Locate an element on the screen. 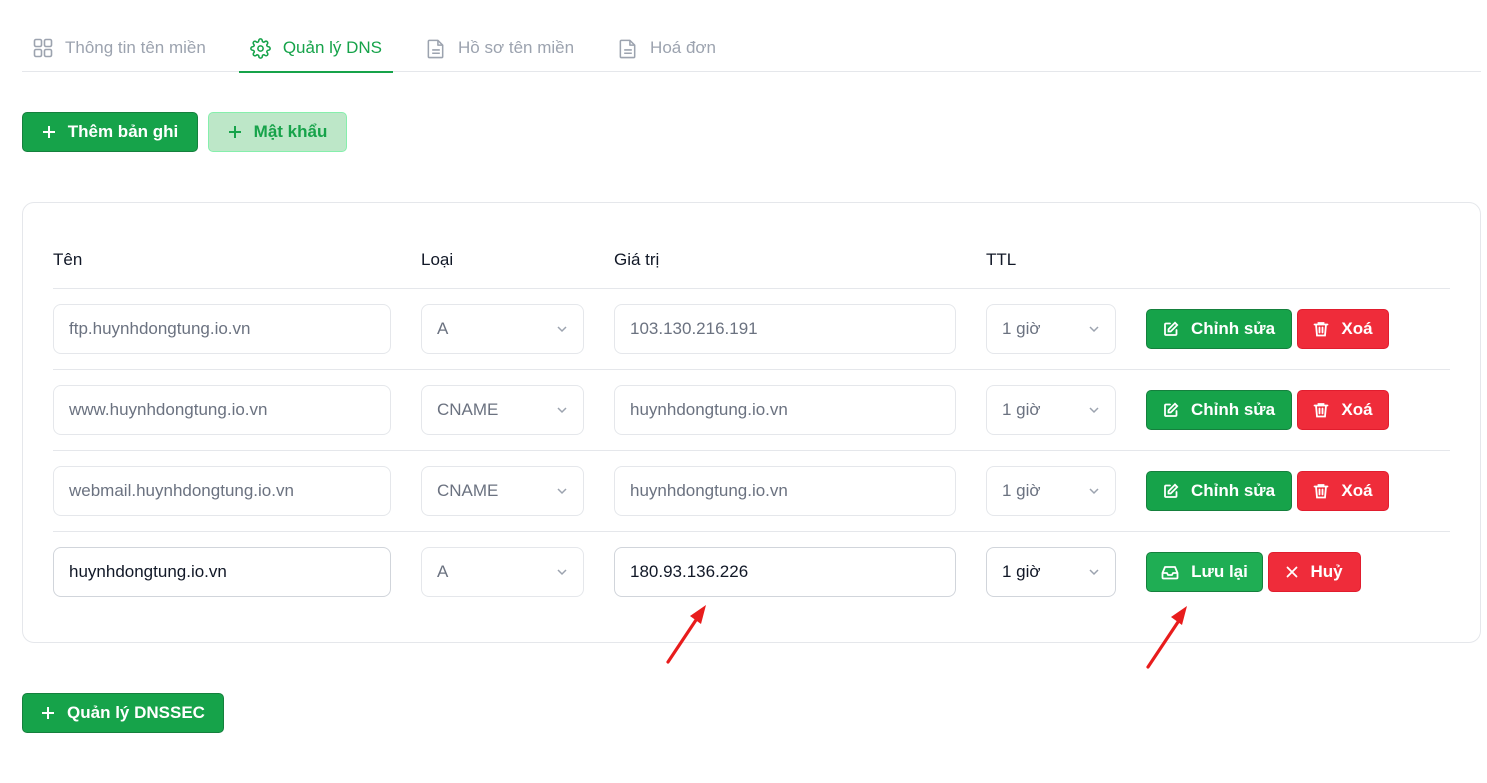 This screenshot has width=1487, height=783. tab-domain-profile: Hồ sơ tên miền is located at coordinates (500, 48).